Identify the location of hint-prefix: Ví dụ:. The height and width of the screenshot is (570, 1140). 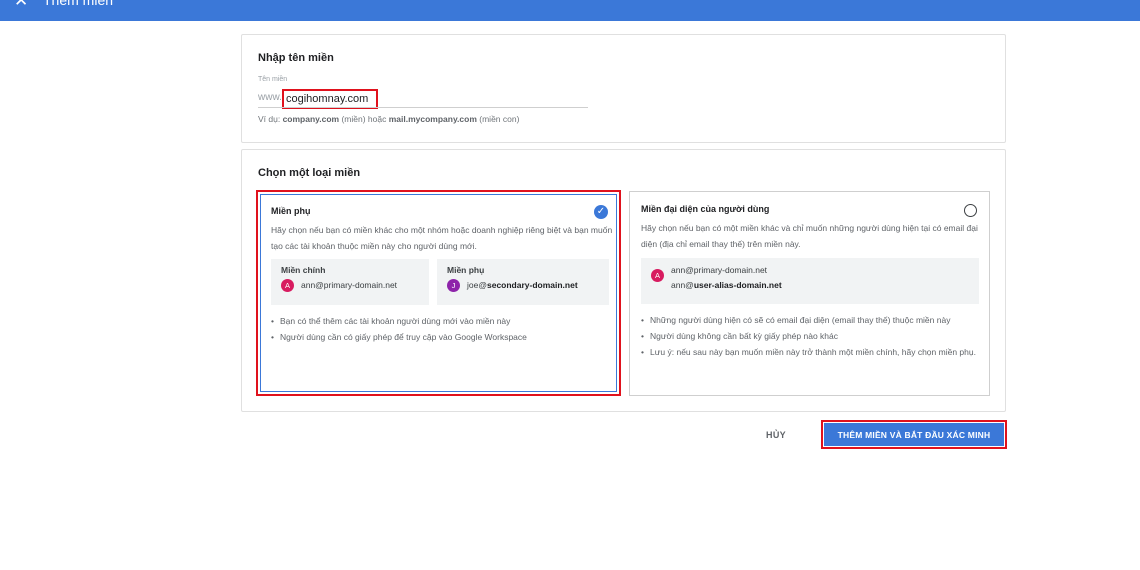
(270, 119).